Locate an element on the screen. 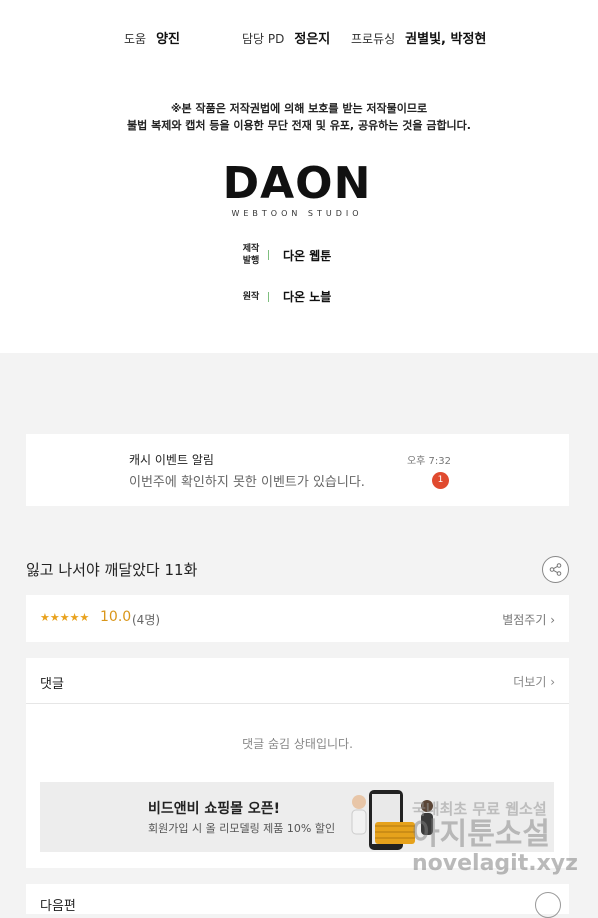 This screenshot has height=918, width=598. watermark: 국내최초 무료 웹소설 아지툰소설 novelagit.xyz is located at coordinates (502, 837).